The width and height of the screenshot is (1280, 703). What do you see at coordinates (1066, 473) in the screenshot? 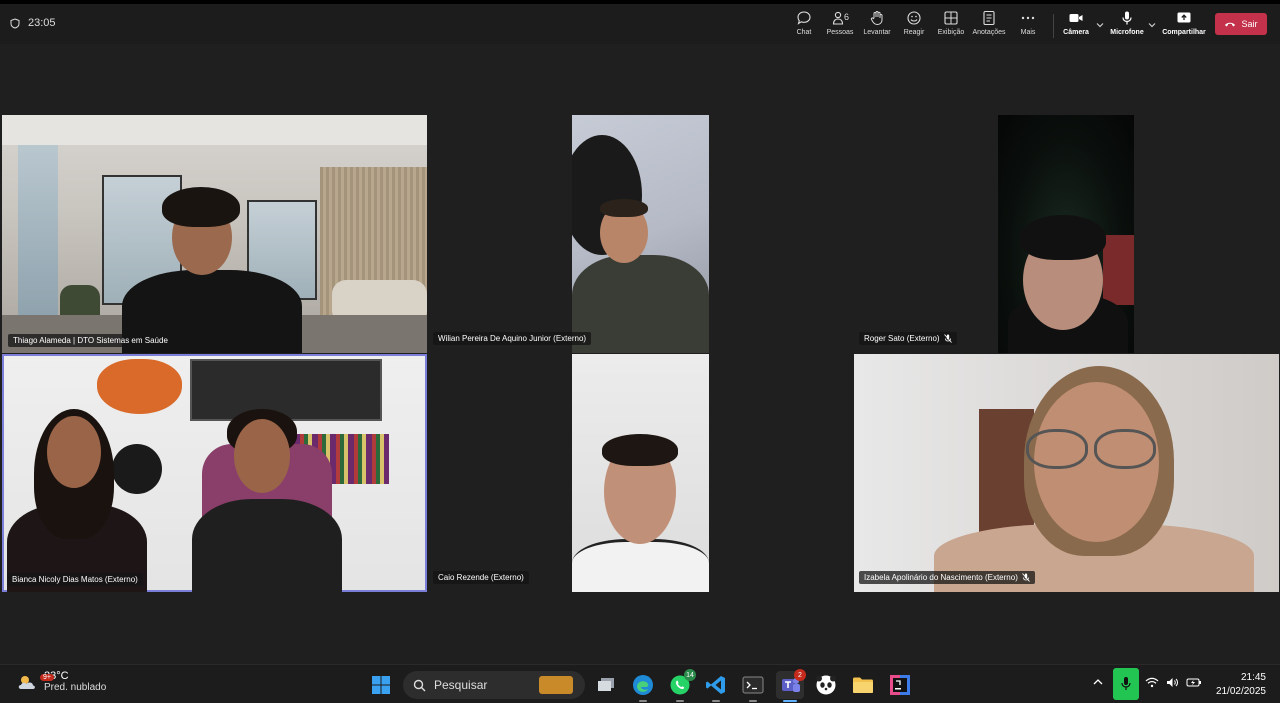
I see `video-tile-izabela` at bounding box center [1066, 473].